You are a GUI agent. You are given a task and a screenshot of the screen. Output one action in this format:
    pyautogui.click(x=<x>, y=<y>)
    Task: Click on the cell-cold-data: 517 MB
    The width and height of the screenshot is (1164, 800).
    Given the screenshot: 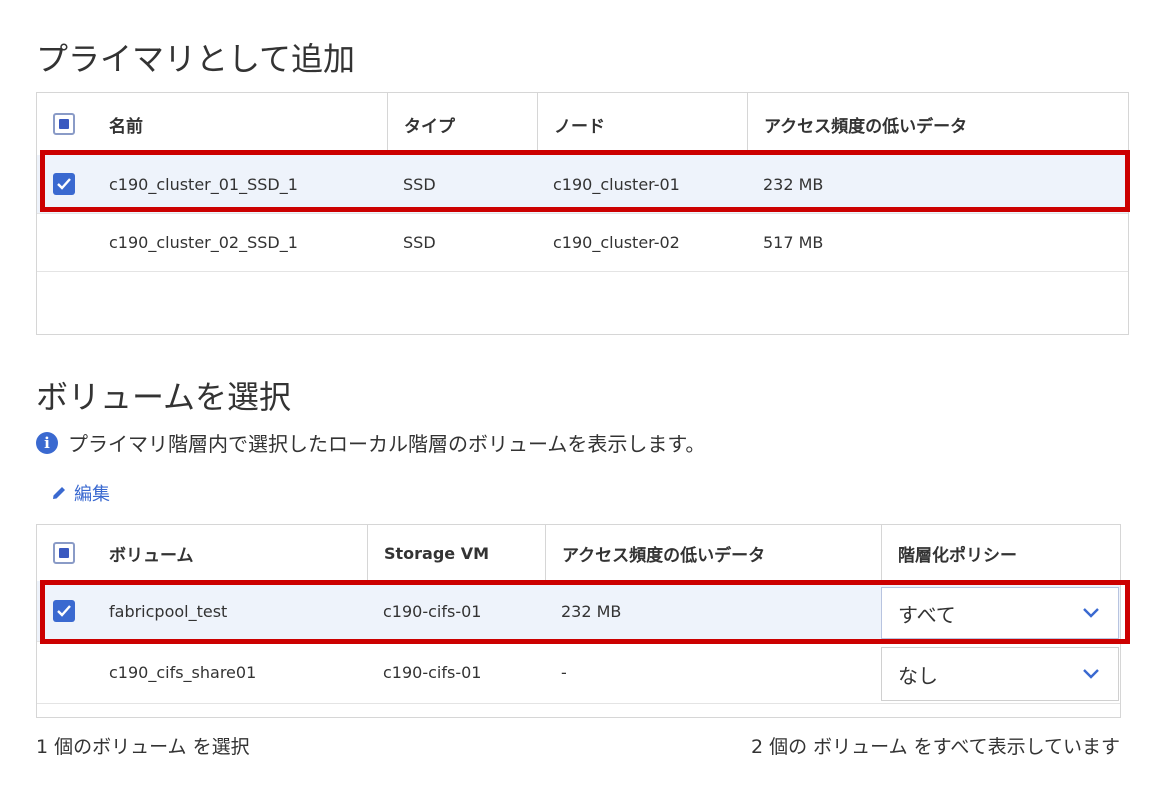 What is the action you would take?
    pyautogui.click(x=793, y=242)
    